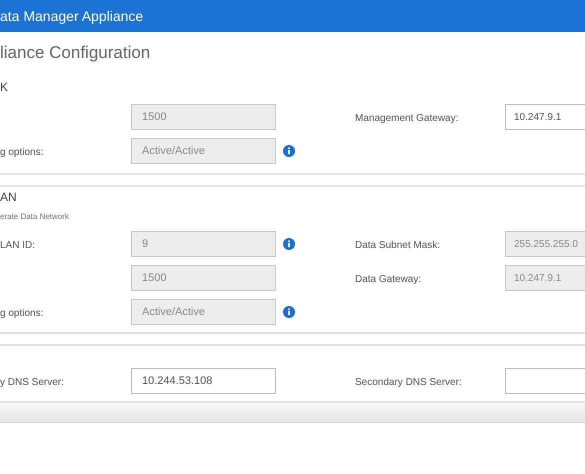 Image resolution: width=585 pixels, height=474 pixels. Describe the element at coordinates (397, 245) in the screenshot. I see `field-label: Data Subnet Mask:` at that location.